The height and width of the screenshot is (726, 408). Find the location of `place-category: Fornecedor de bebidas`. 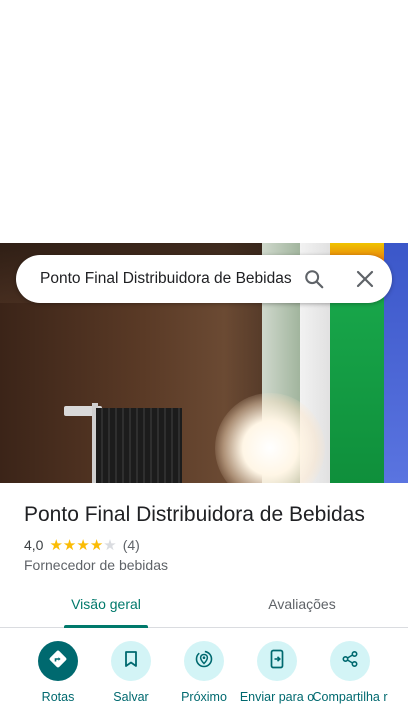

place-category: Fornecedor de bebidas is located at coordinates (96, 565).